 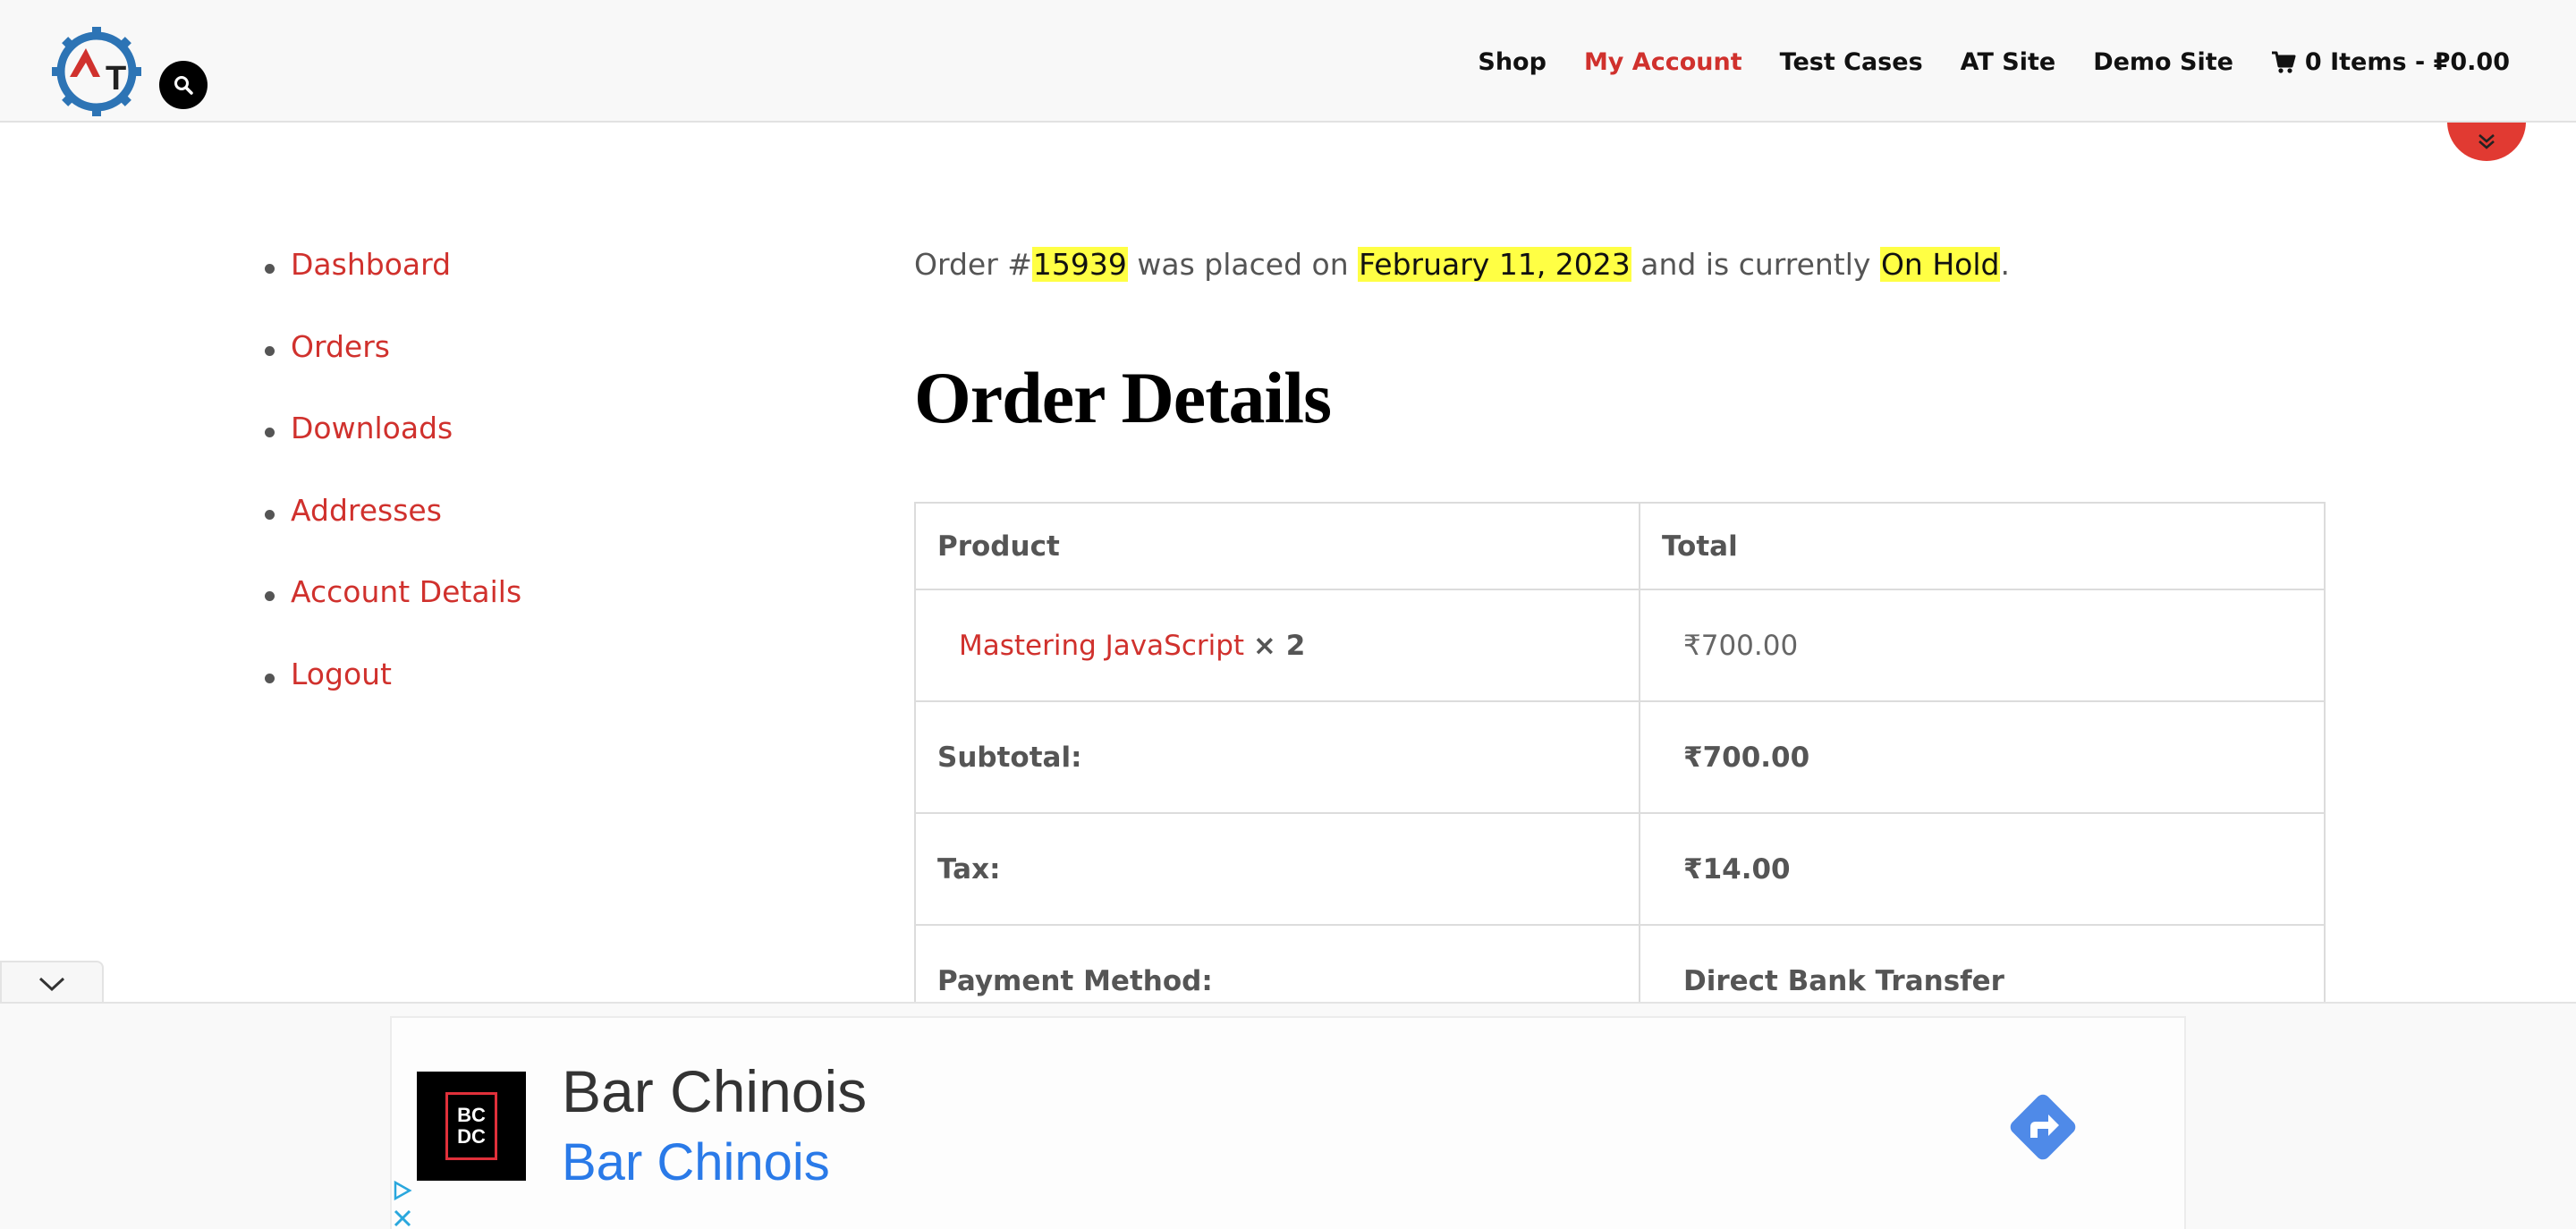 I want to click on ad-logo-top: BC, so click(x=471, y=1115).